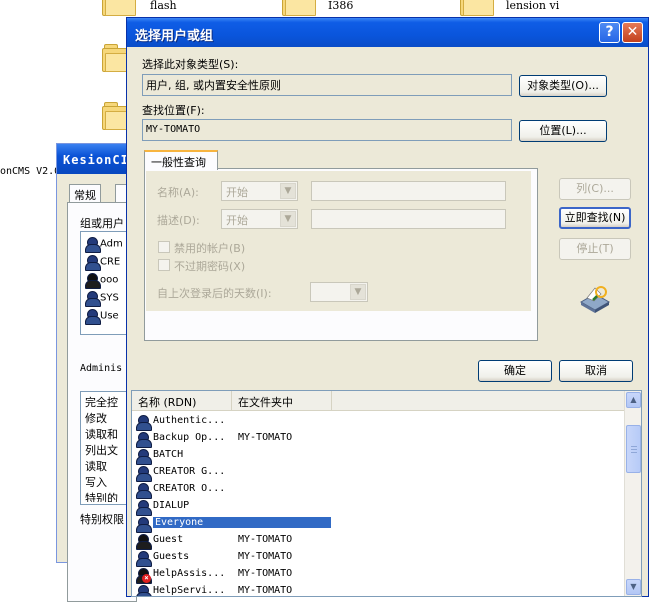 The height and width of the screenshot is (602, 657). Describe the element at coordinates (190, 64) in the screenshot. I see `object-type-label: 选择此对象类型(S):` at that location.